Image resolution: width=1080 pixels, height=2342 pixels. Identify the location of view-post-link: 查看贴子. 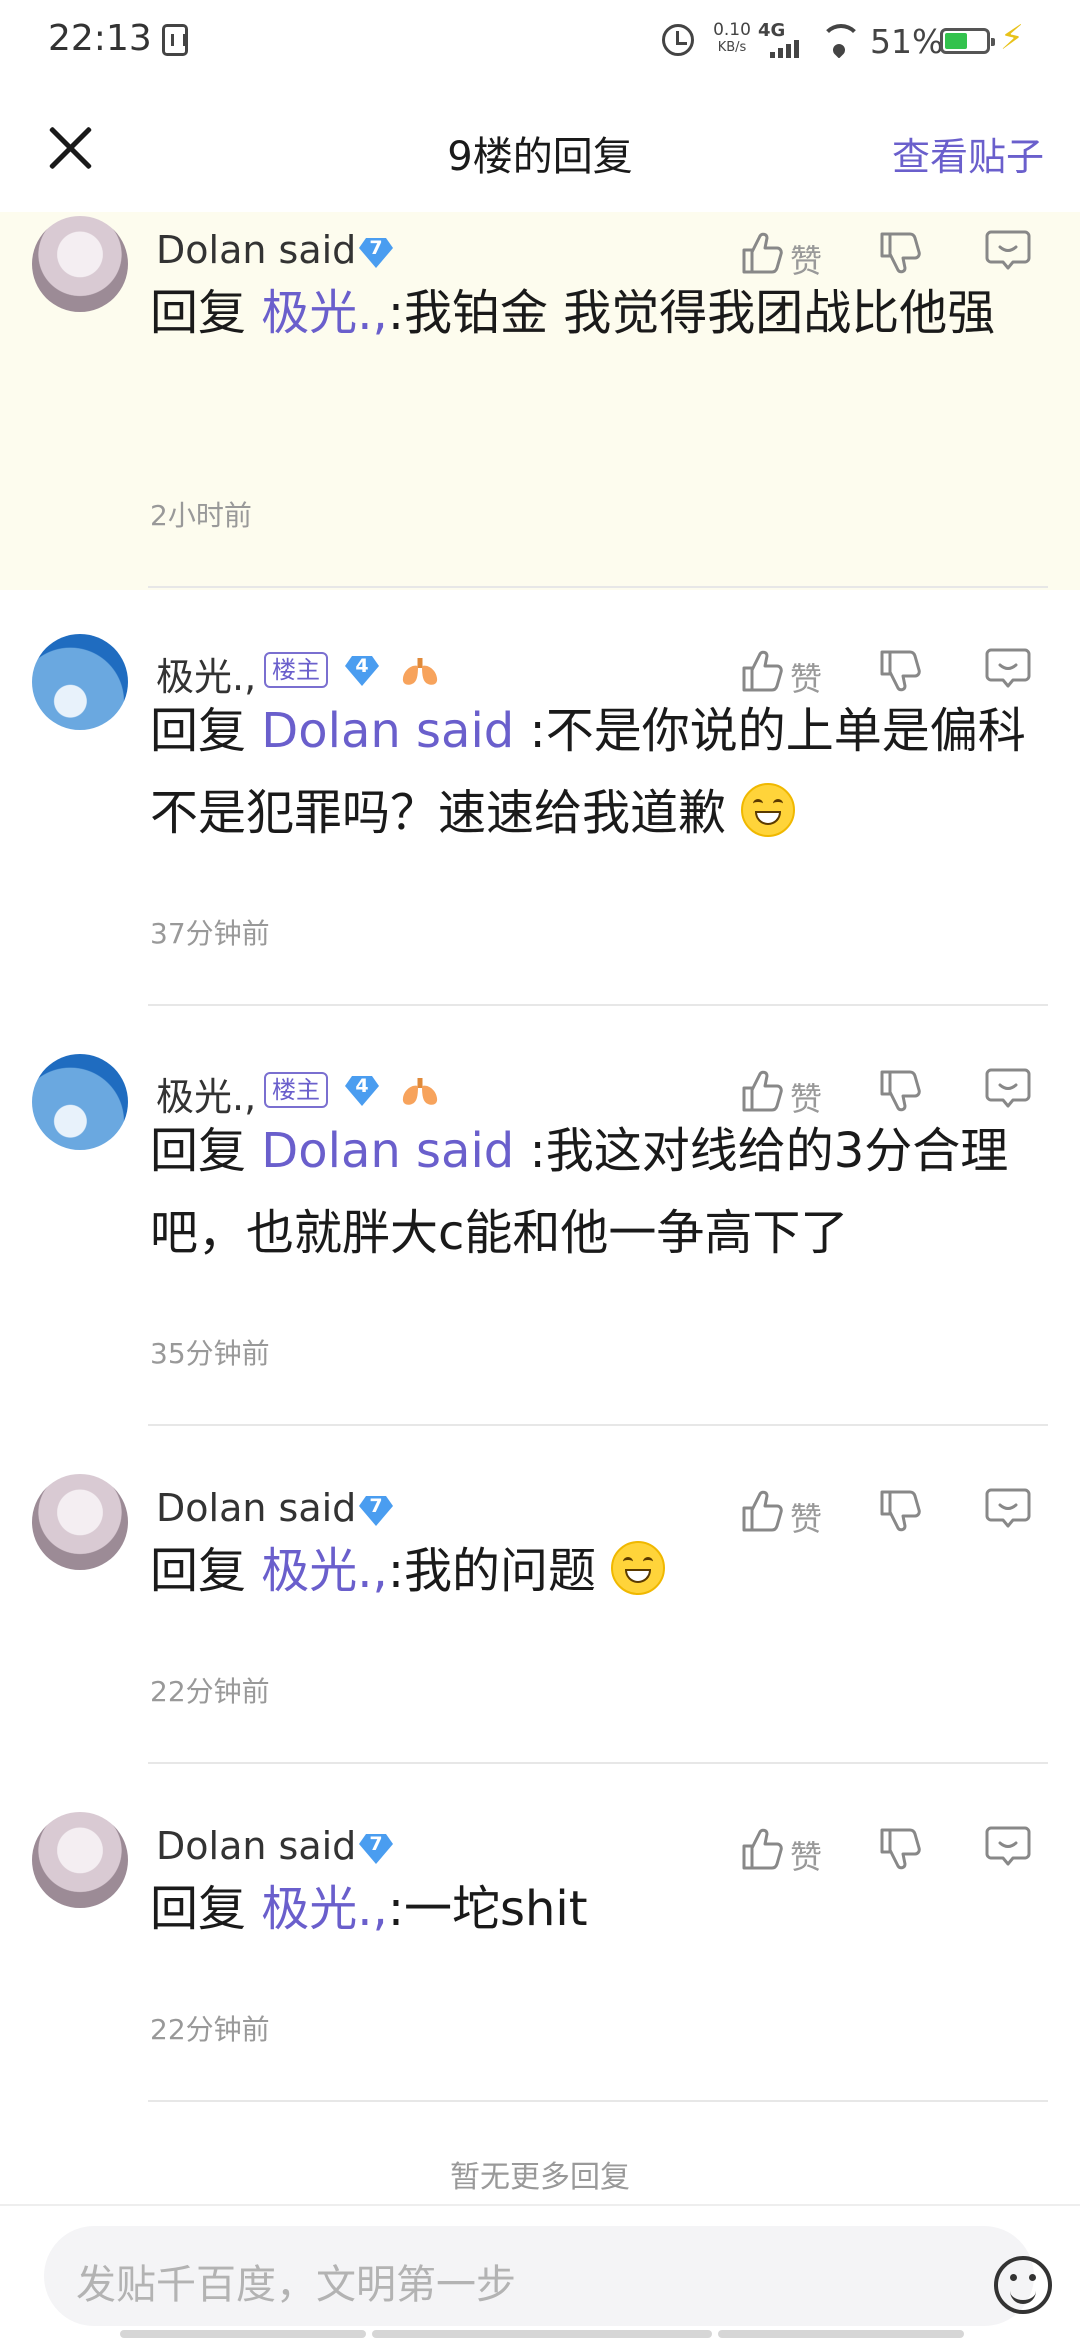
(968, 153).